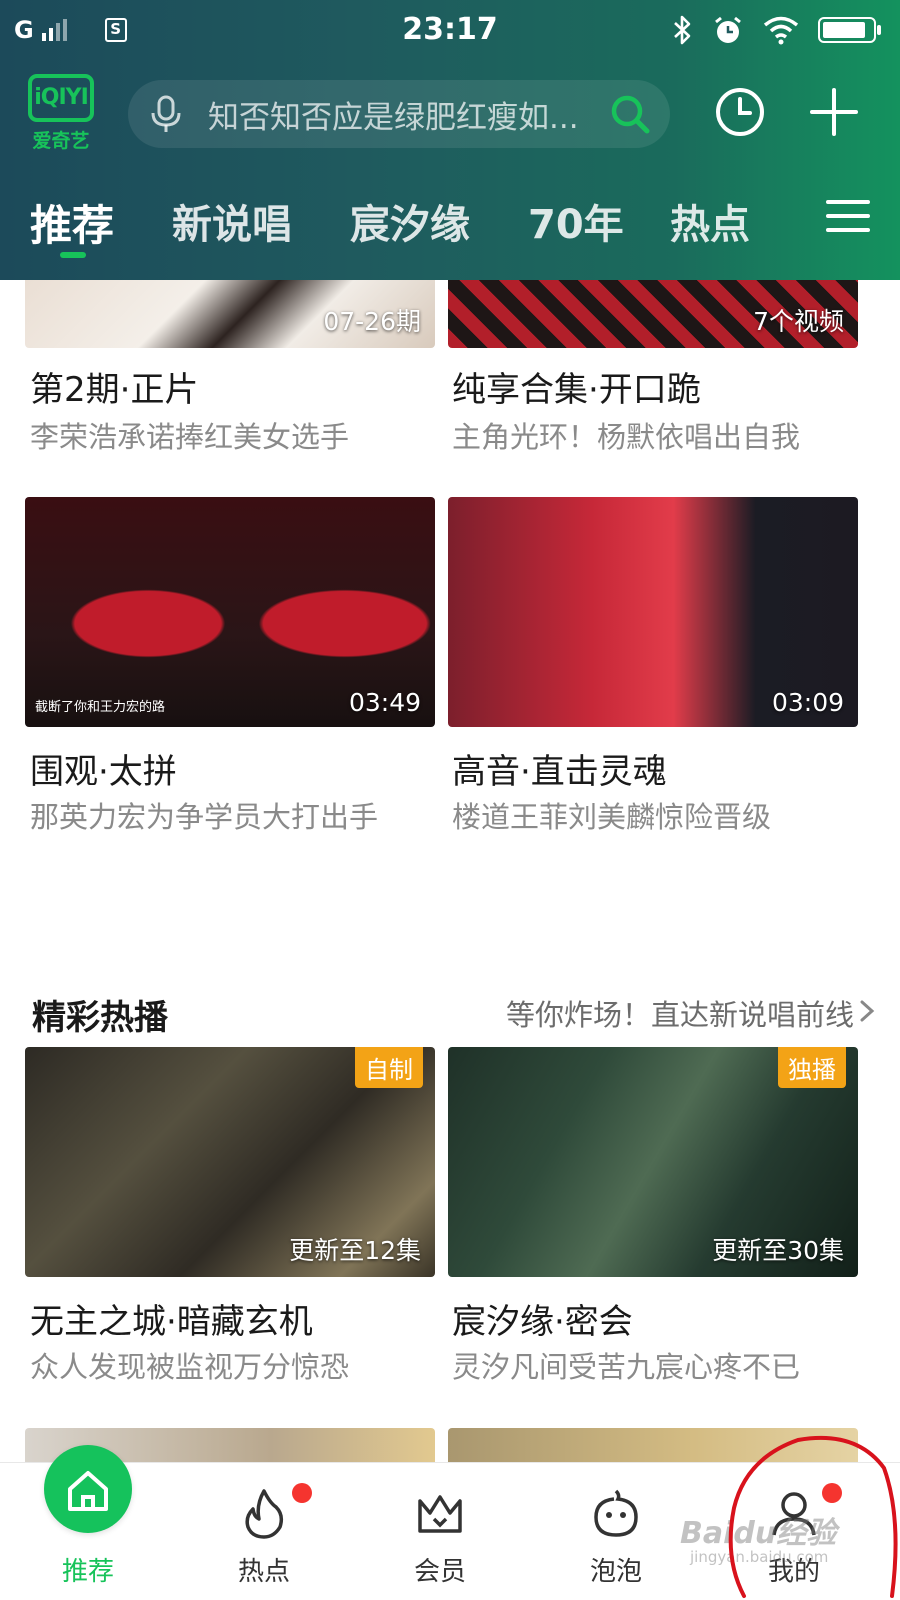 This screenshot has height=1600, width=900. Describe the element at coordinates (439, 1572) in the screenshot. I see `nav-label: 会员` at that location.